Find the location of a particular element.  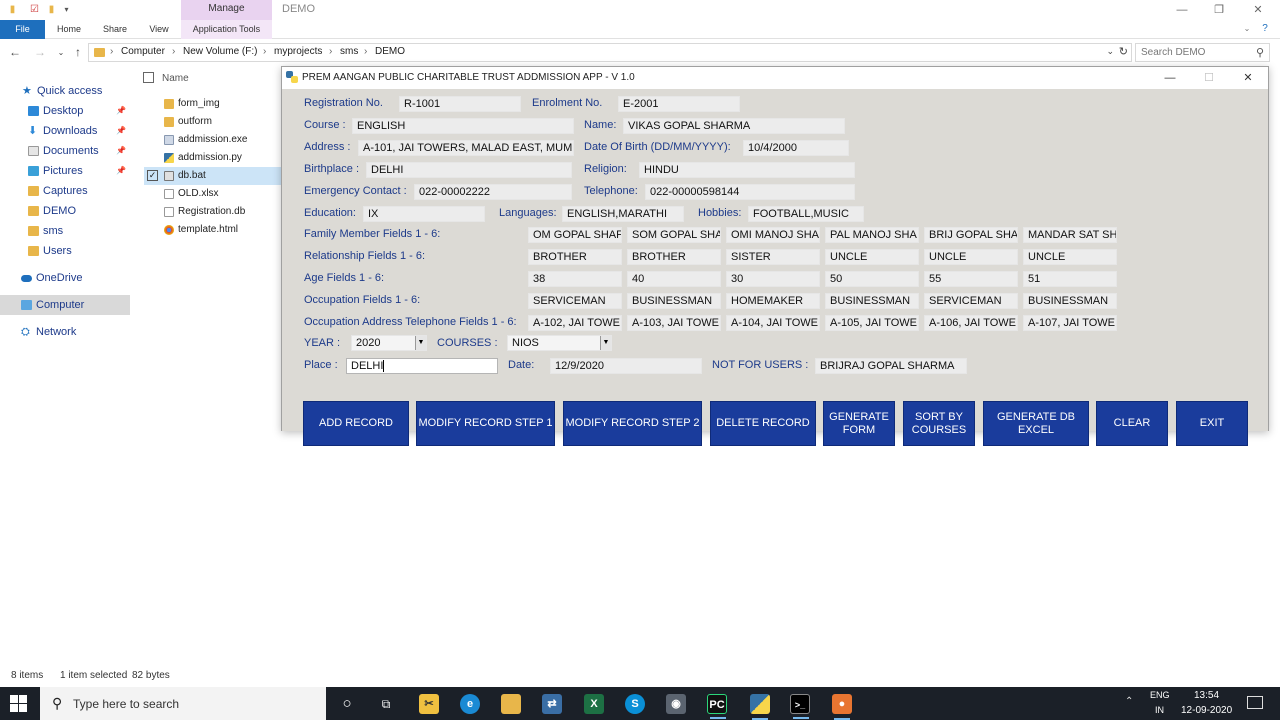

not-for-users-field: BRIJRAJ GOPAL SHARMA is located at coordinates (891, 366).